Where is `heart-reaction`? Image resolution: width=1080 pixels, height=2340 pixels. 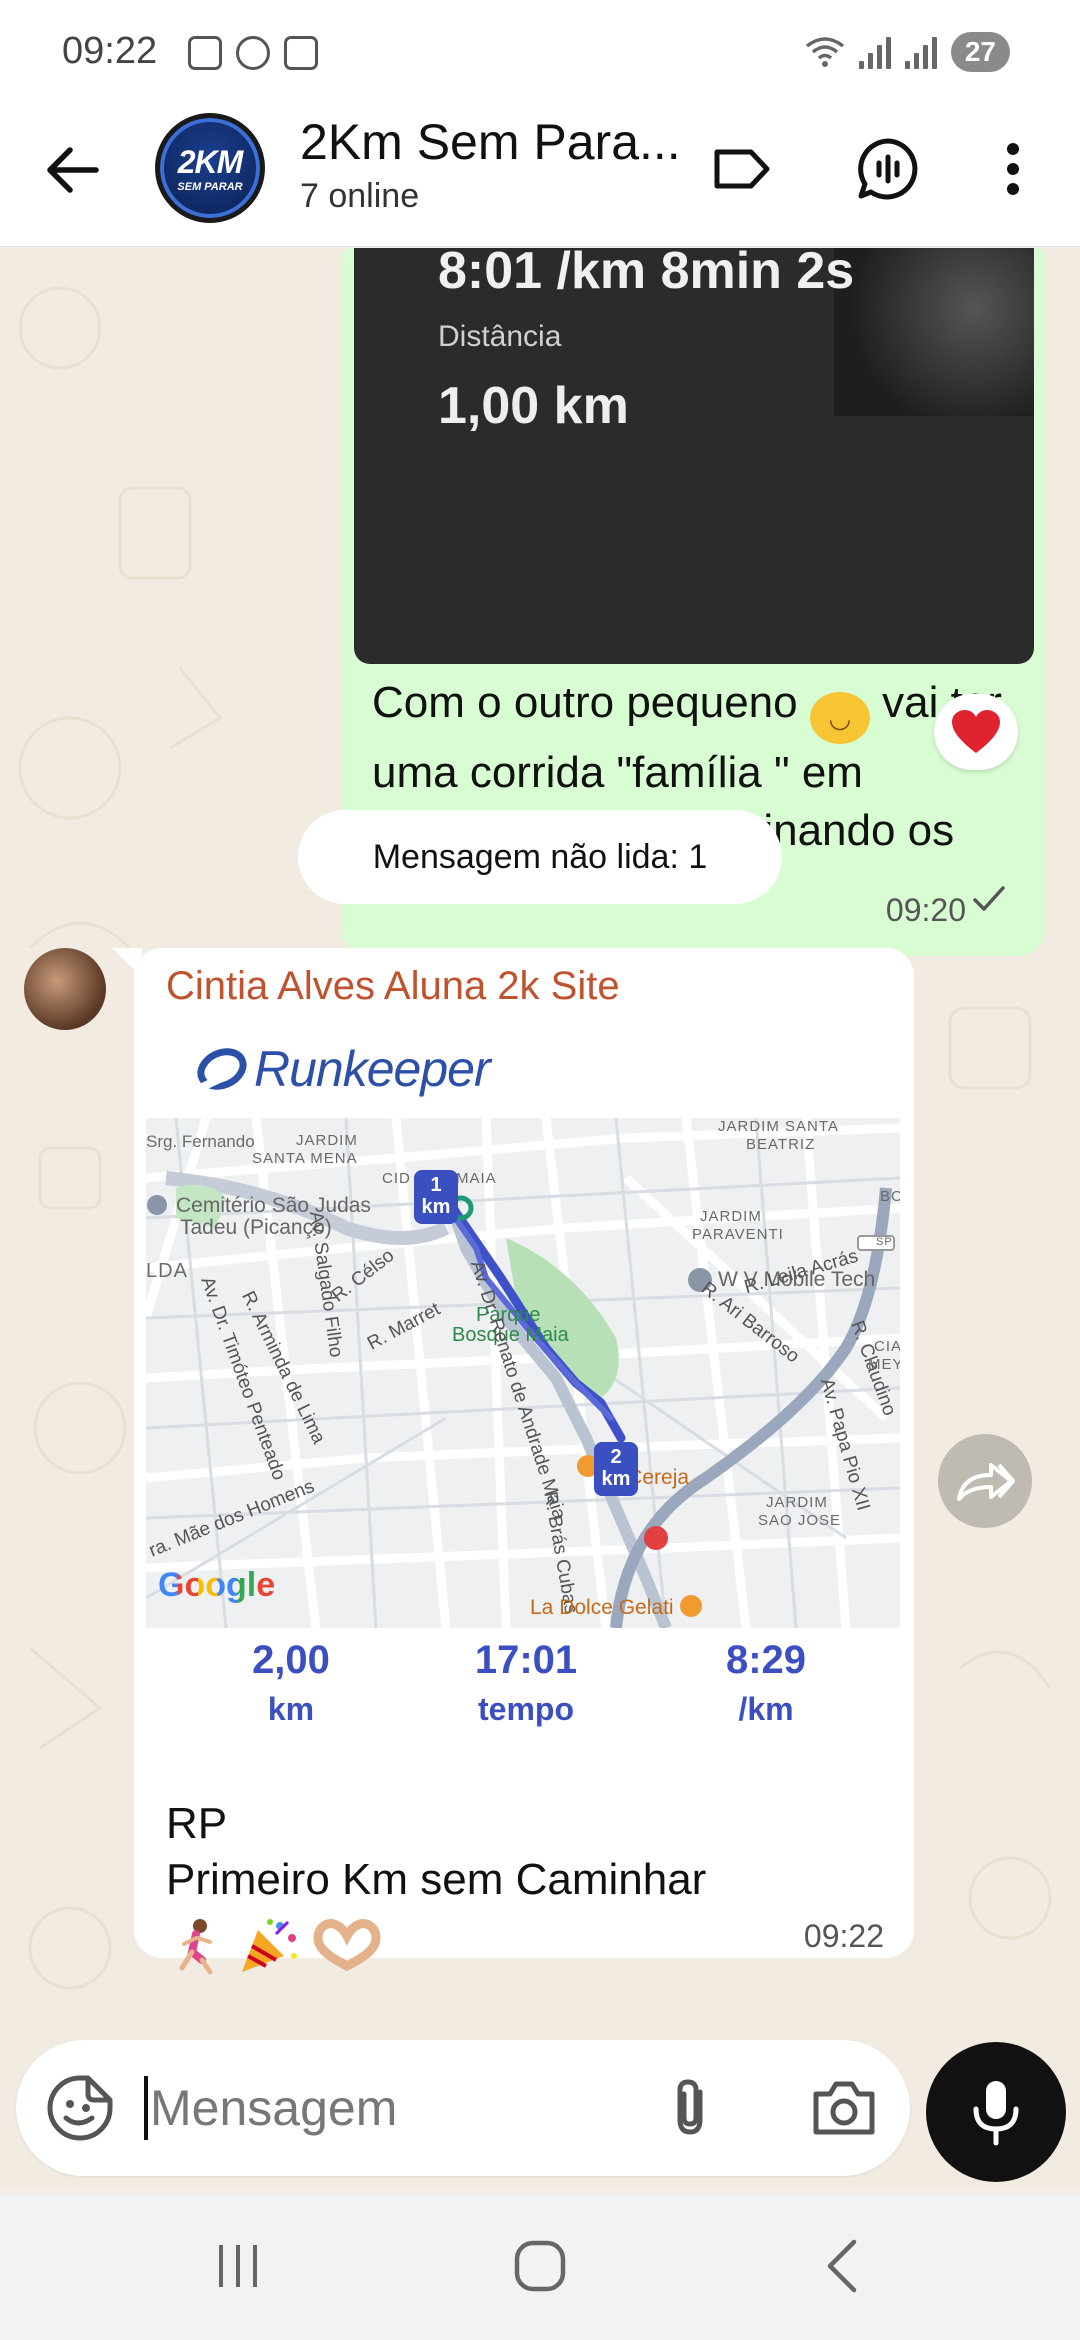 heart-reaction is located at coordinates (976, 732).